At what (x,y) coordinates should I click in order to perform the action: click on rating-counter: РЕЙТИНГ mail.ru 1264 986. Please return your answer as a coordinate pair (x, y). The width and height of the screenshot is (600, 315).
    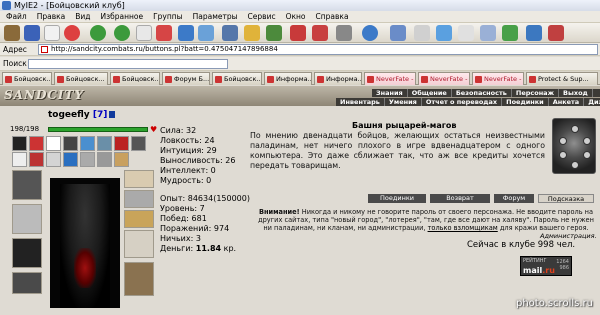
    Looking at the image, I should click on (546, 266).